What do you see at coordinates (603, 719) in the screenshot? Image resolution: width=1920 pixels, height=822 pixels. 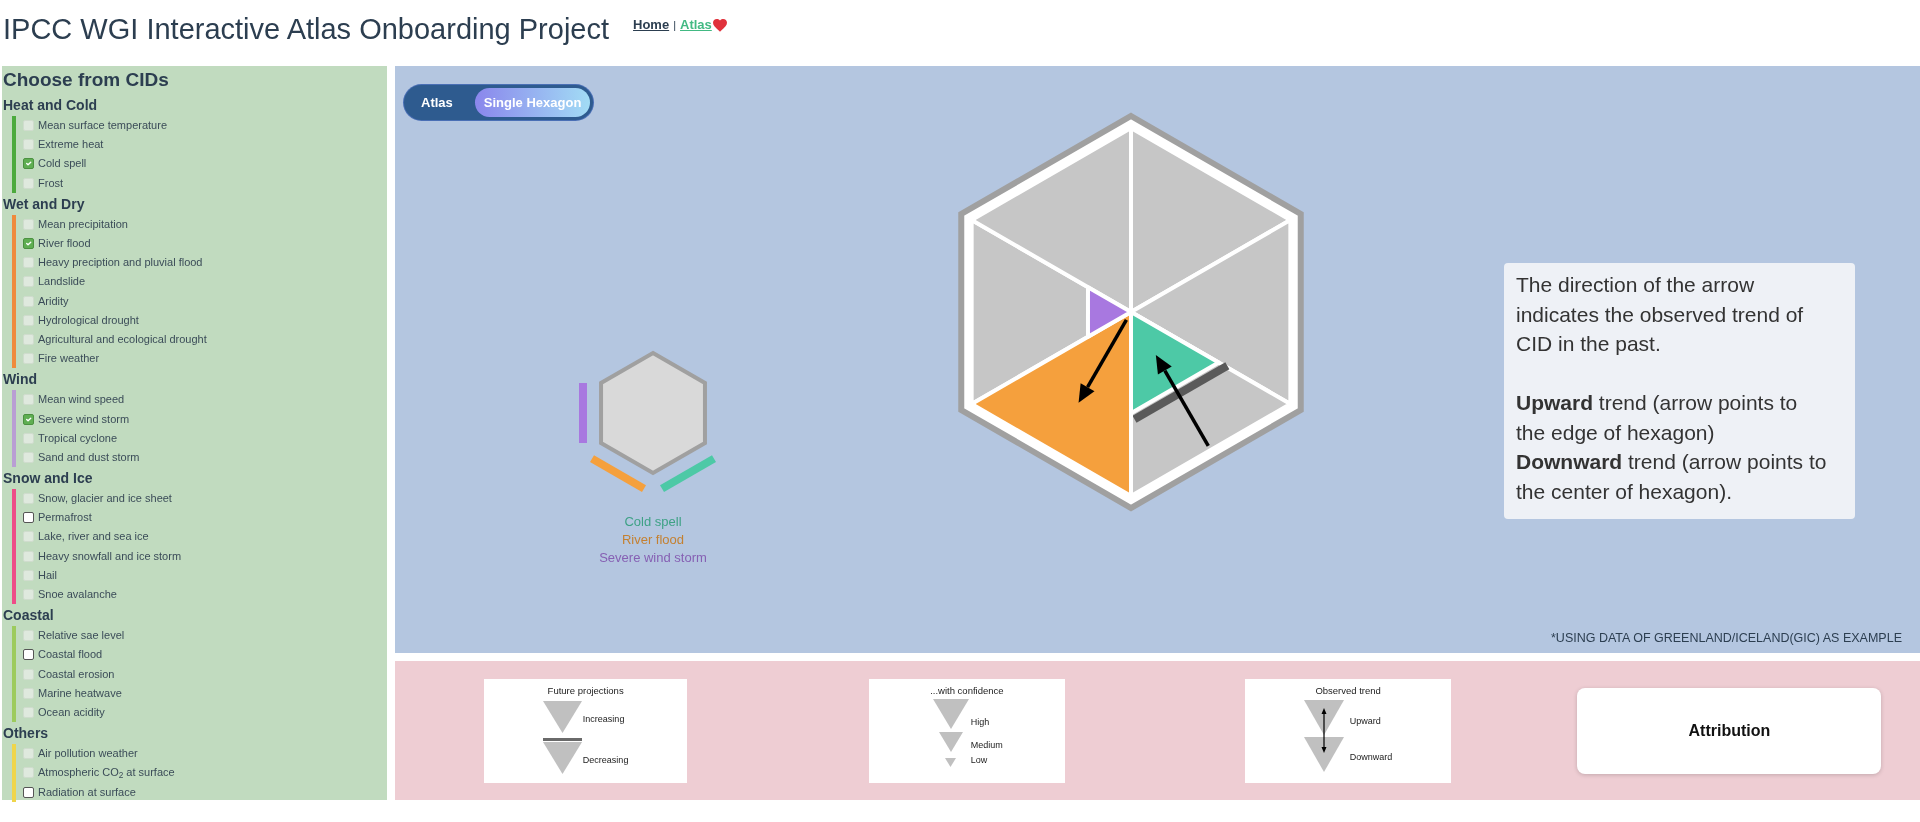 I see `legend-label: Increasing` at bounding box center [603, 719].